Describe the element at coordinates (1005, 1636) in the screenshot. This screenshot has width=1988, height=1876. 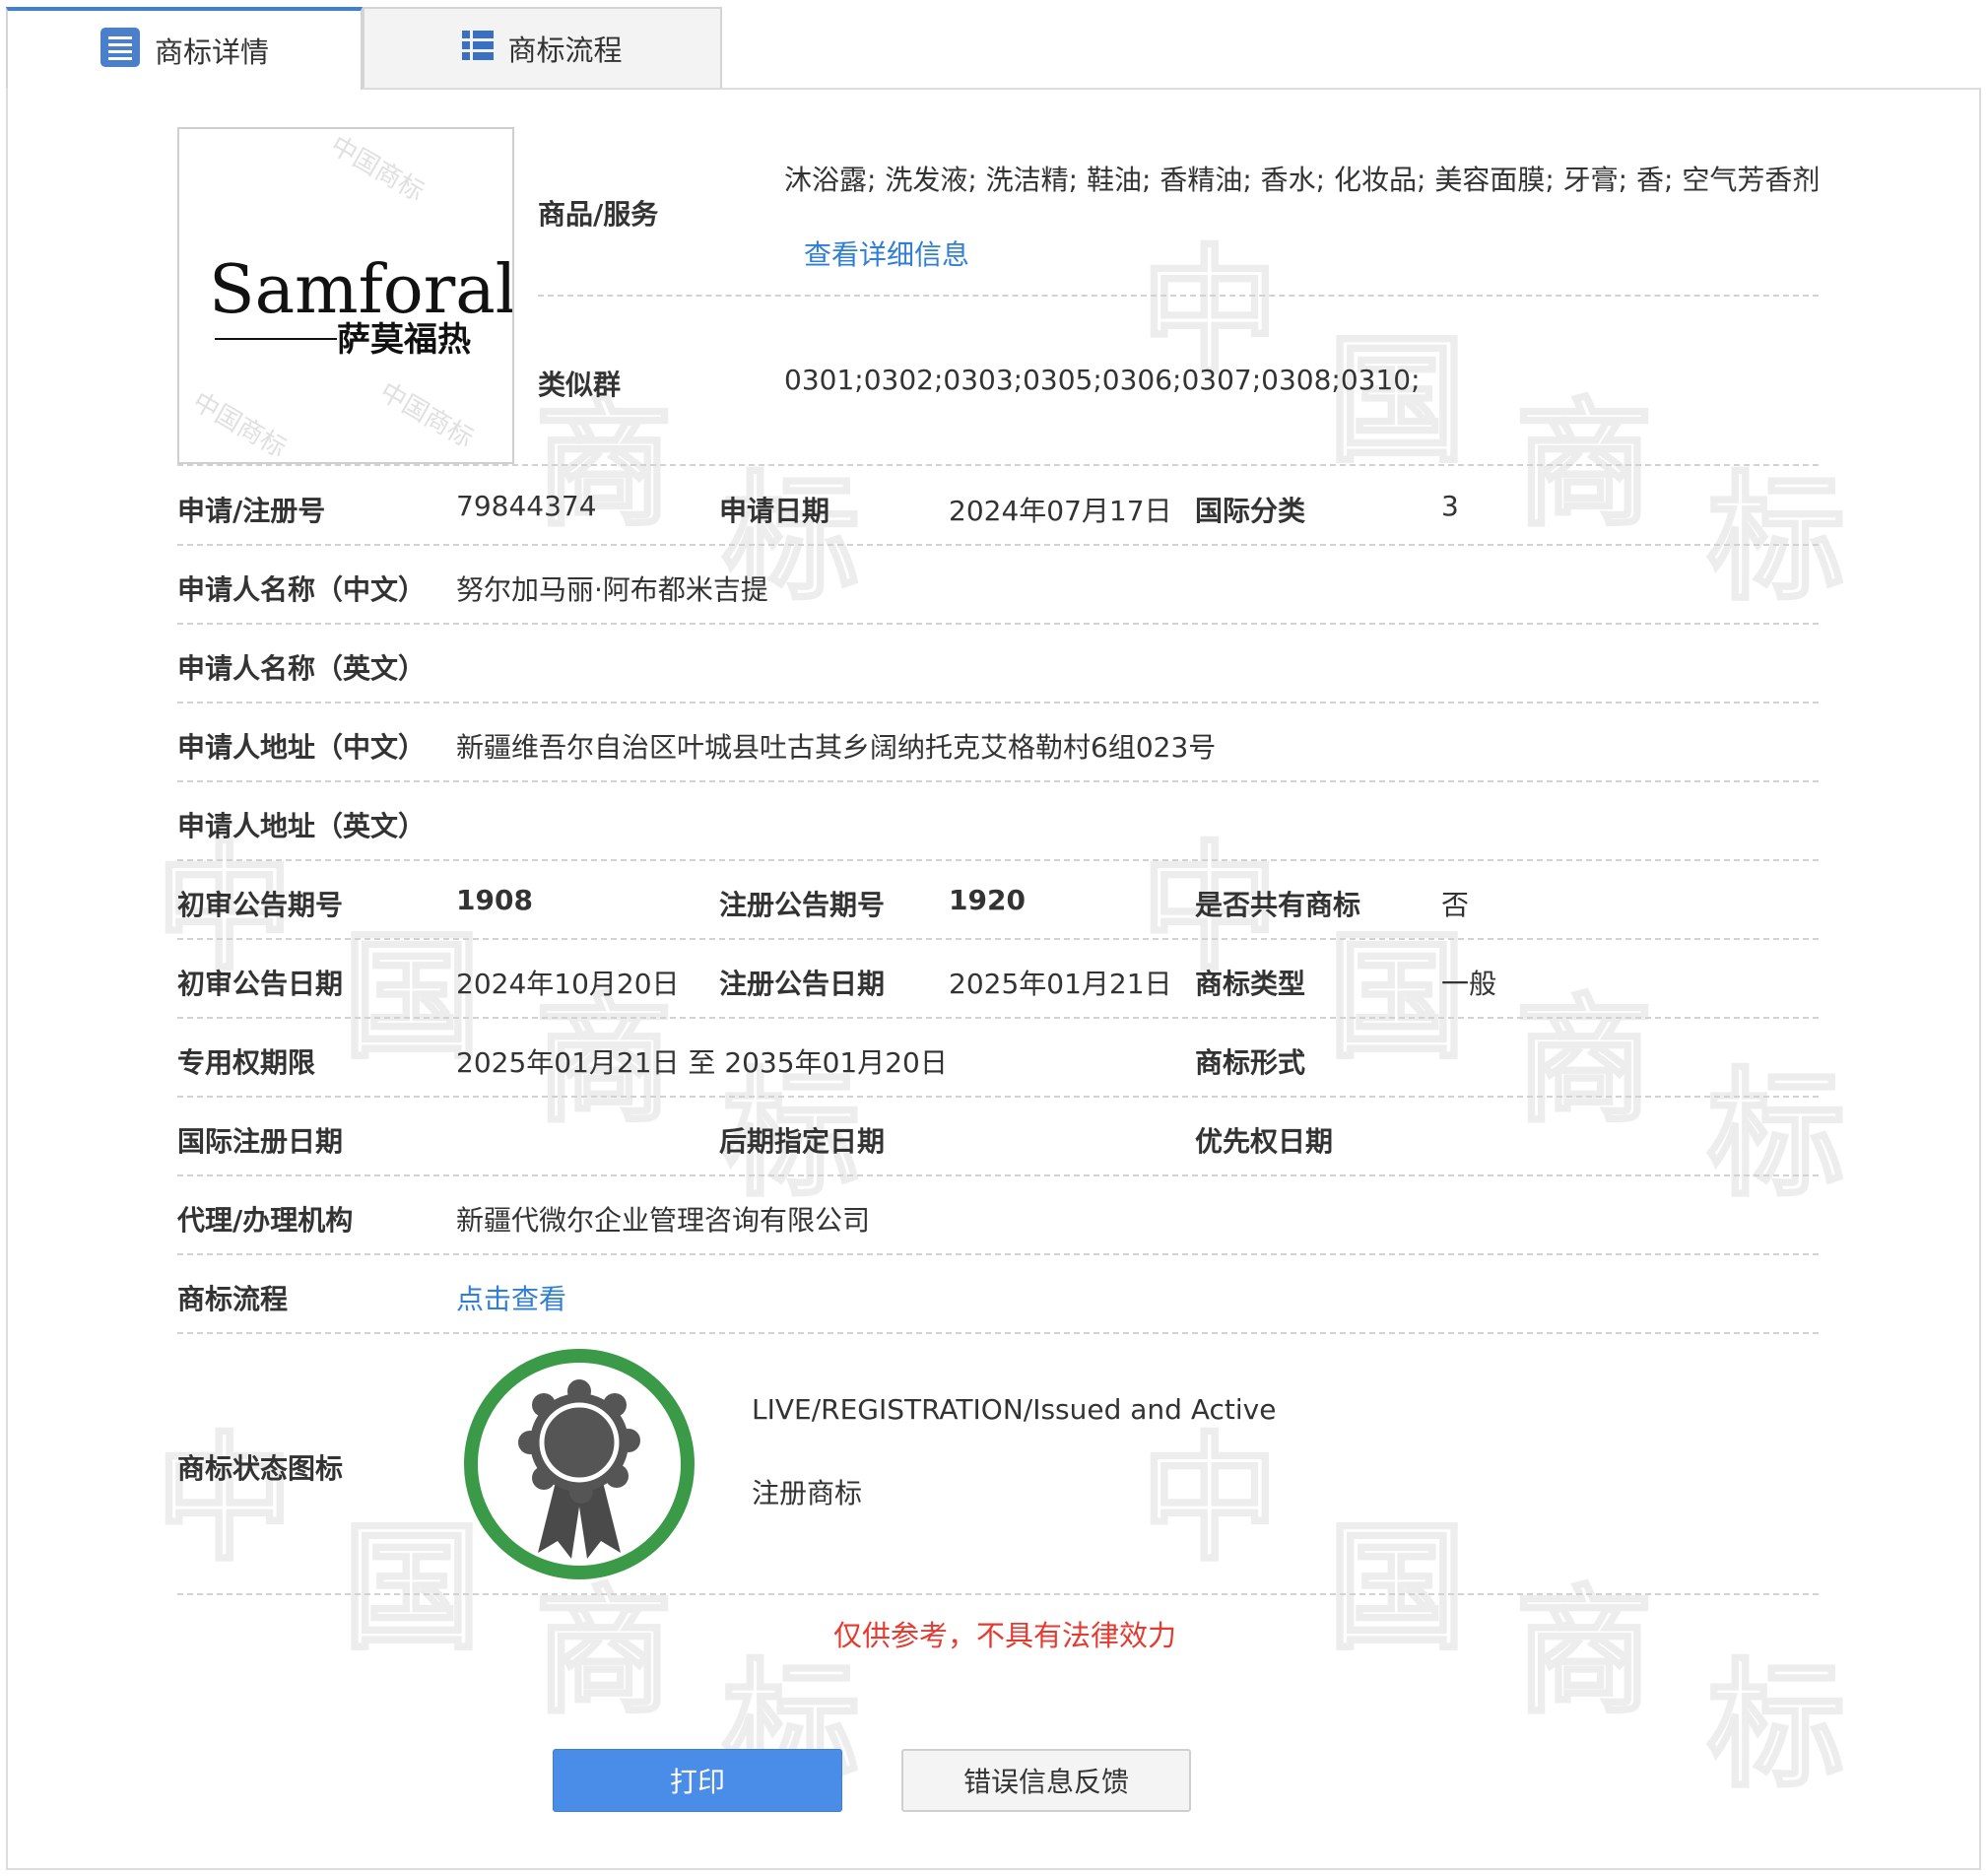
I see `disclaimer-text: 仅供参考，不具有法律效力` at that location.